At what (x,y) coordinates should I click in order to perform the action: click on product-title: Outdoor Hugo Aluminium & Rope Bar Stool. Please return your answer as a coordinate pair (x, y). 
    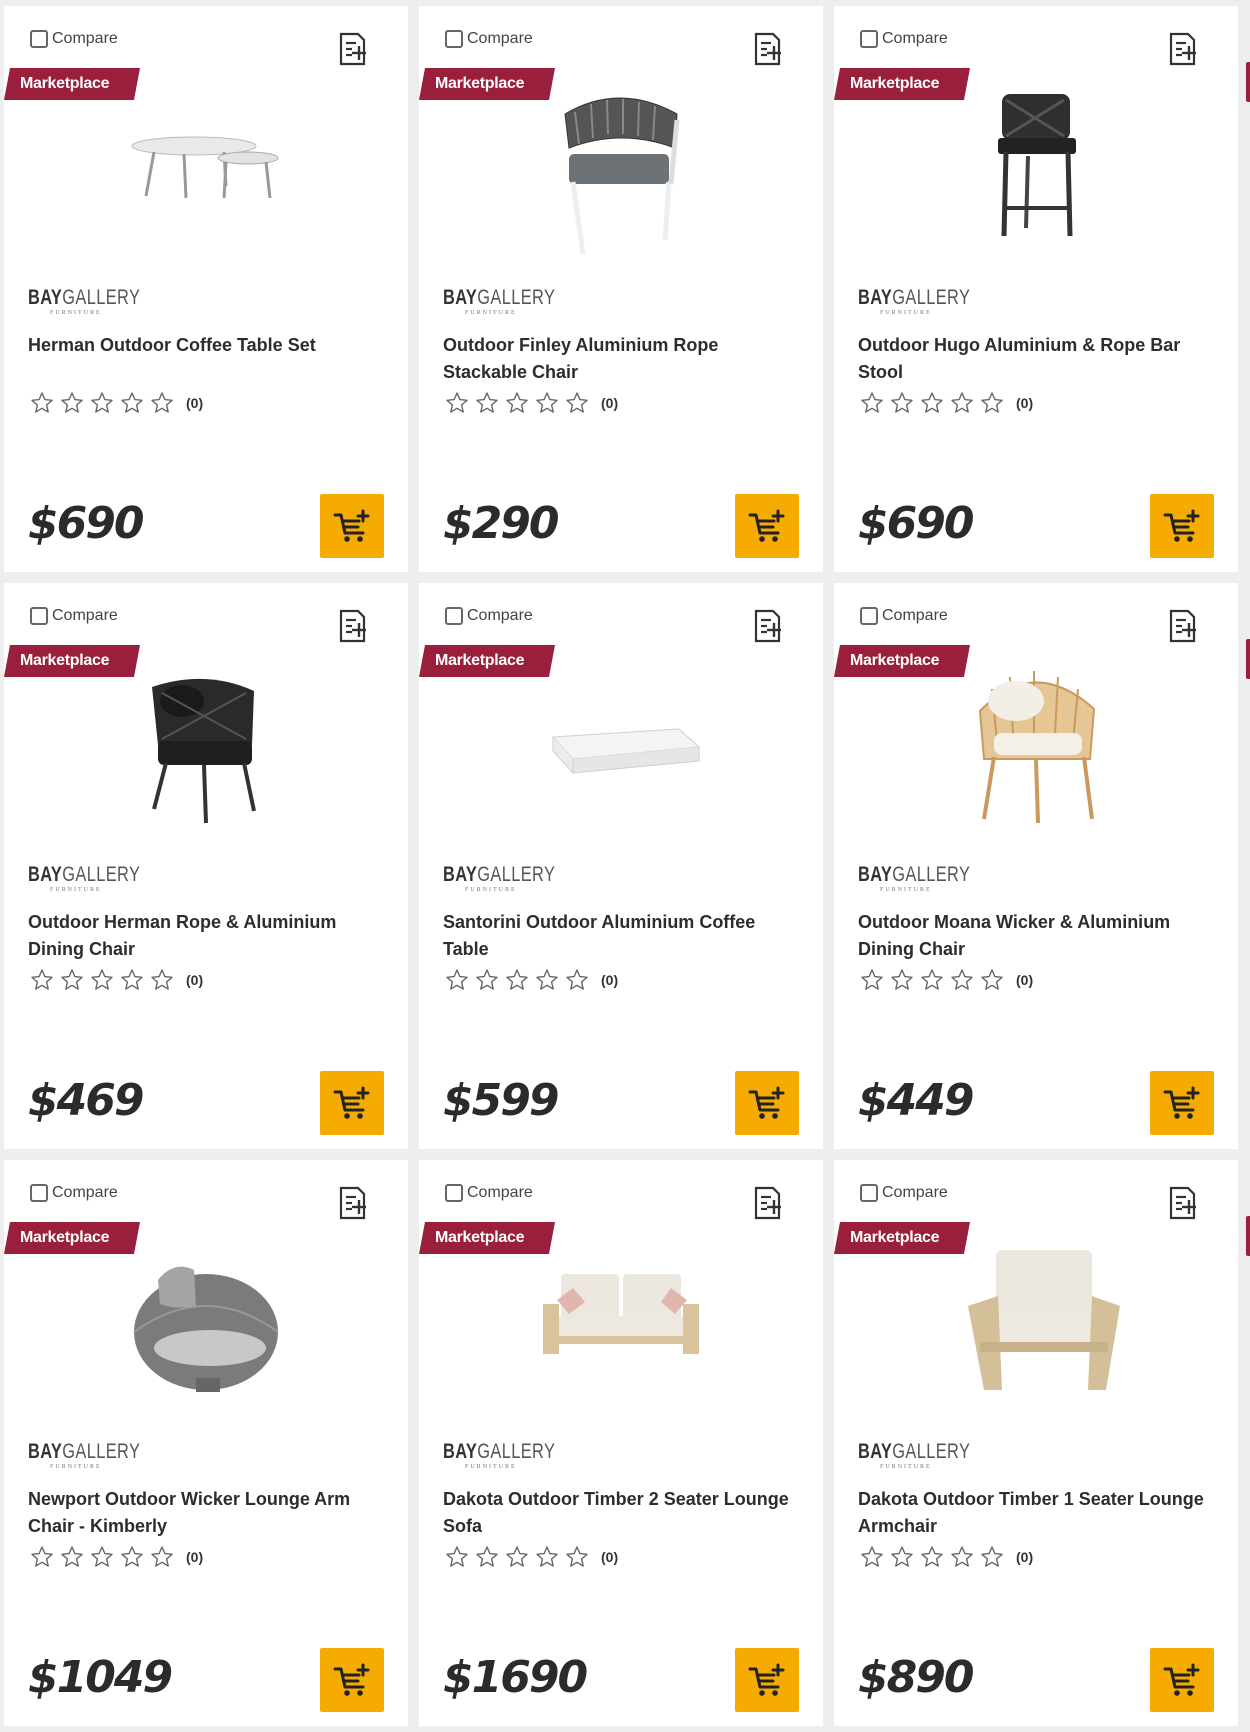
    Looking at the image, I should click on (1038, 359).